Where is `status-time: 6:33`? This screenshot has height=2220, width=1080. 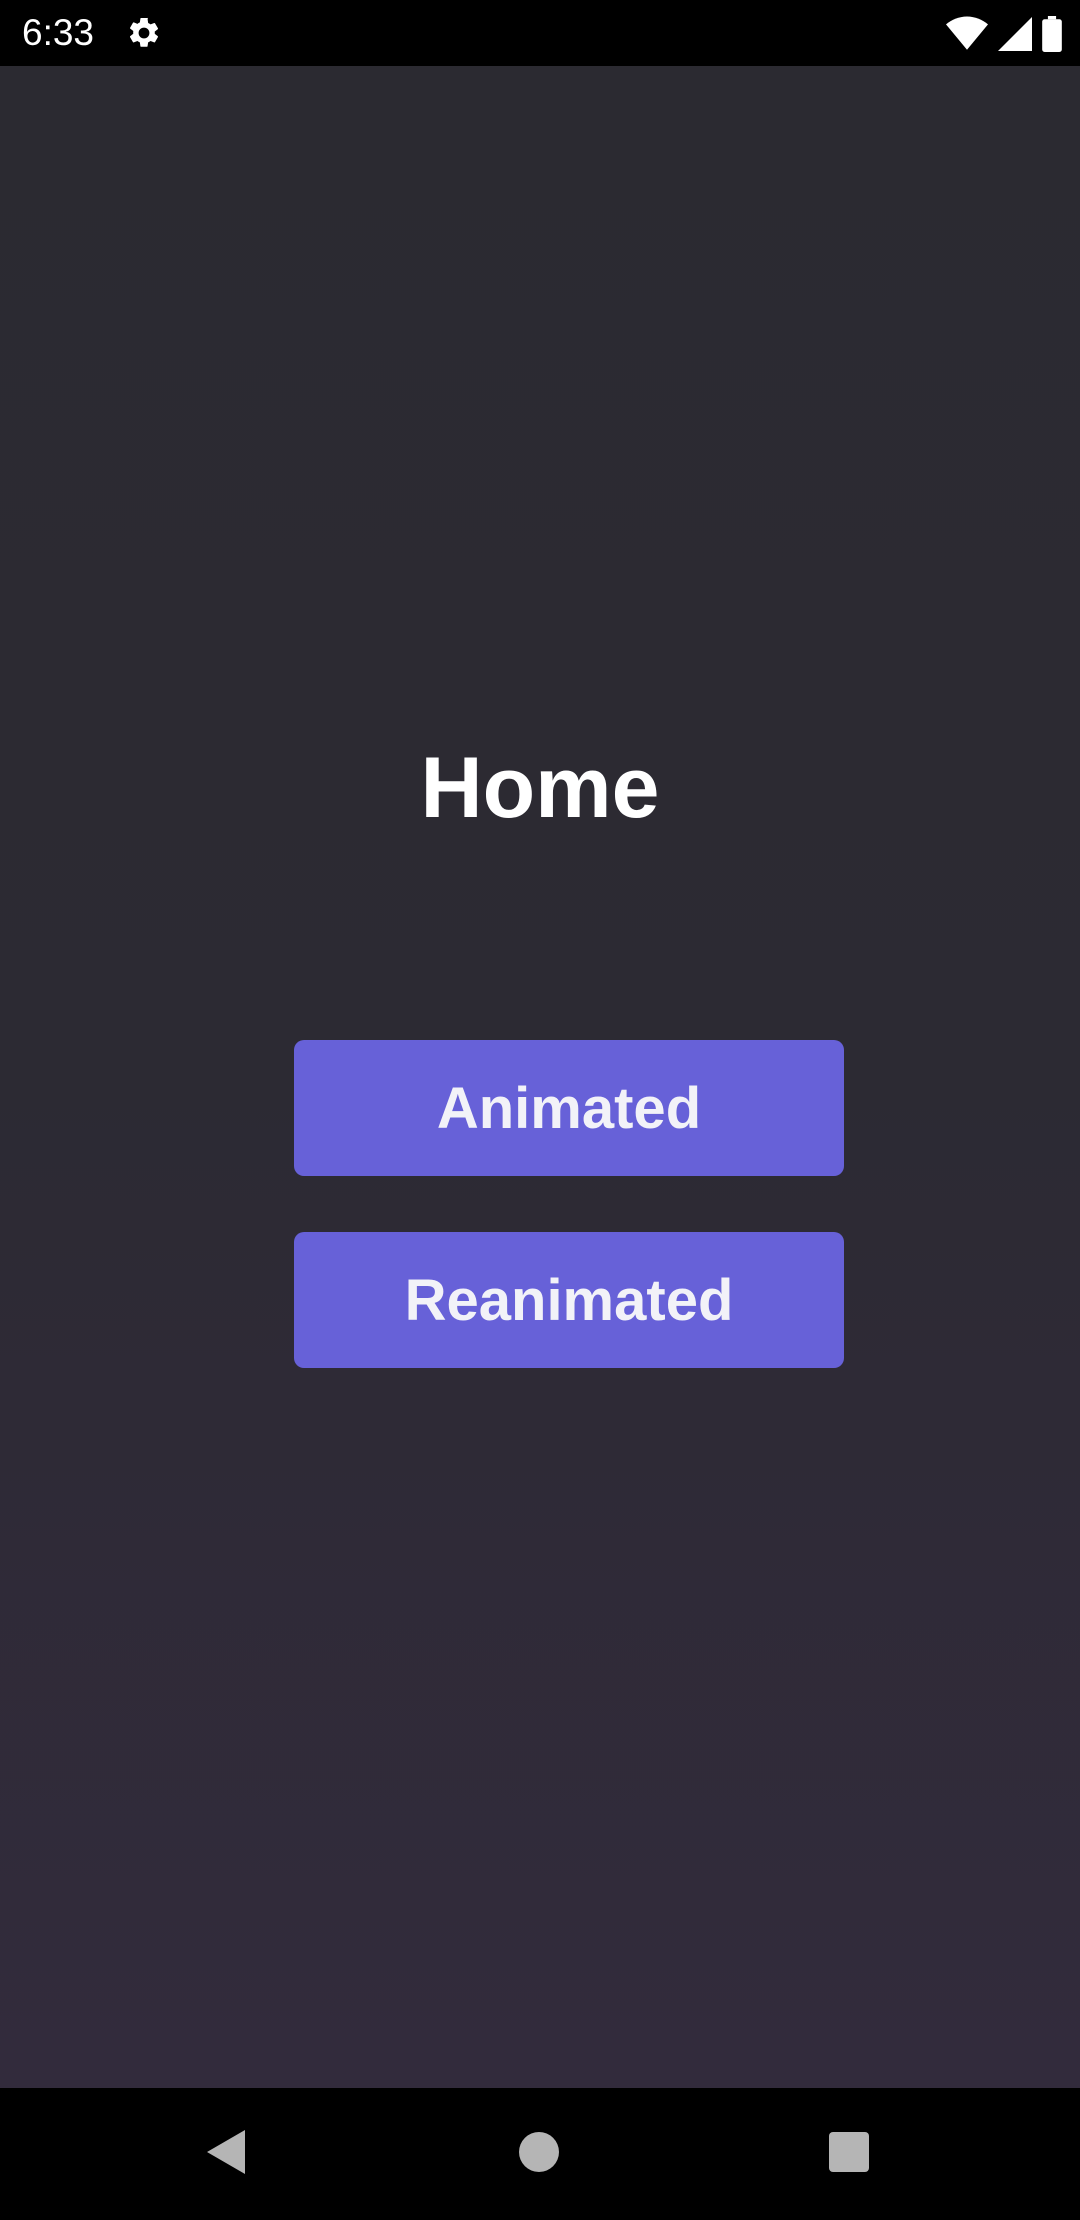 status-time: 6:33 is located at coordinates (58, 32).